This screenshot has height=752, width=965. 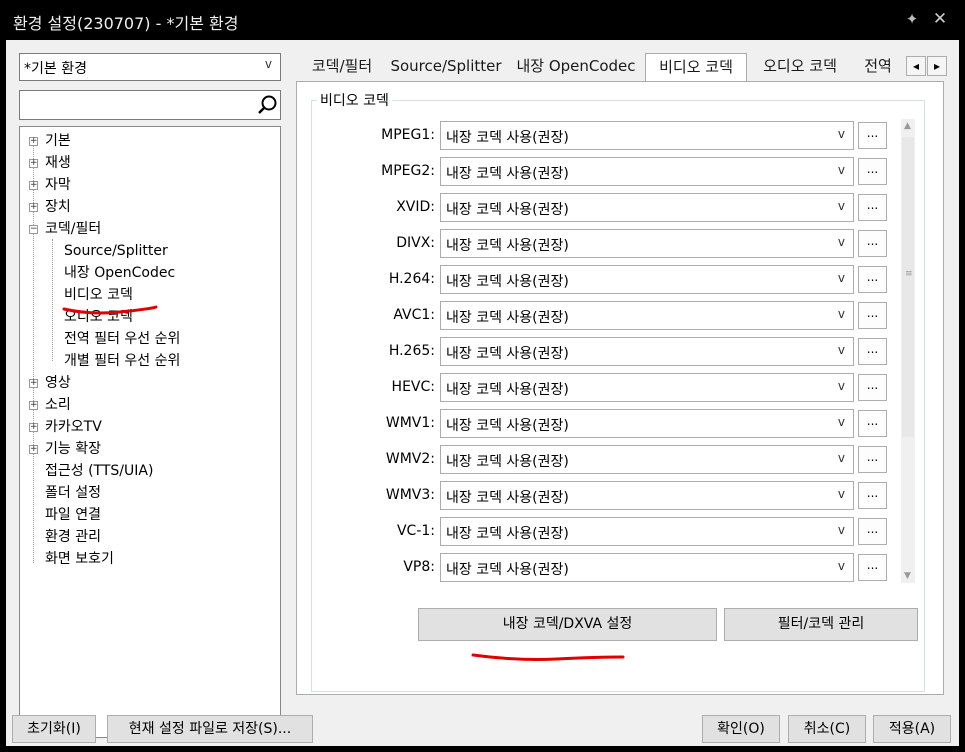 What do you see at coordinates (912, 729) in the screenshot?
I see `apply-button: 적용(A)` at bounding box center [912, 729].